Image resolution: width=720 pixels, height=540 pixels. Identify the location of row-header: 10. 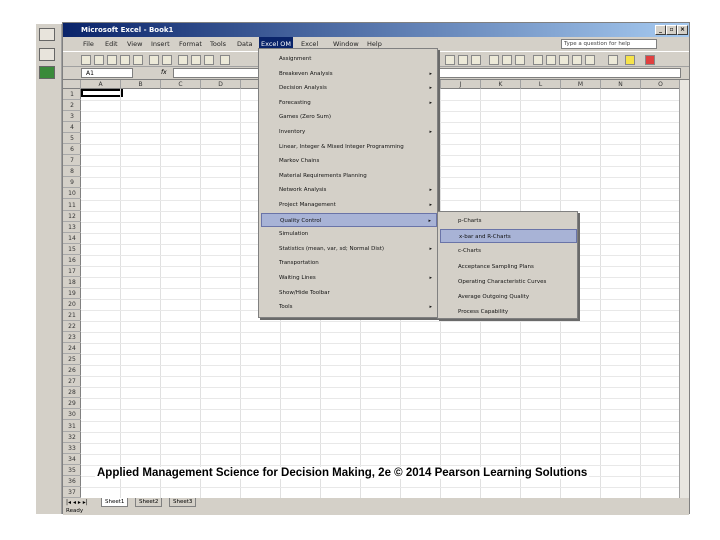
(72, 194).